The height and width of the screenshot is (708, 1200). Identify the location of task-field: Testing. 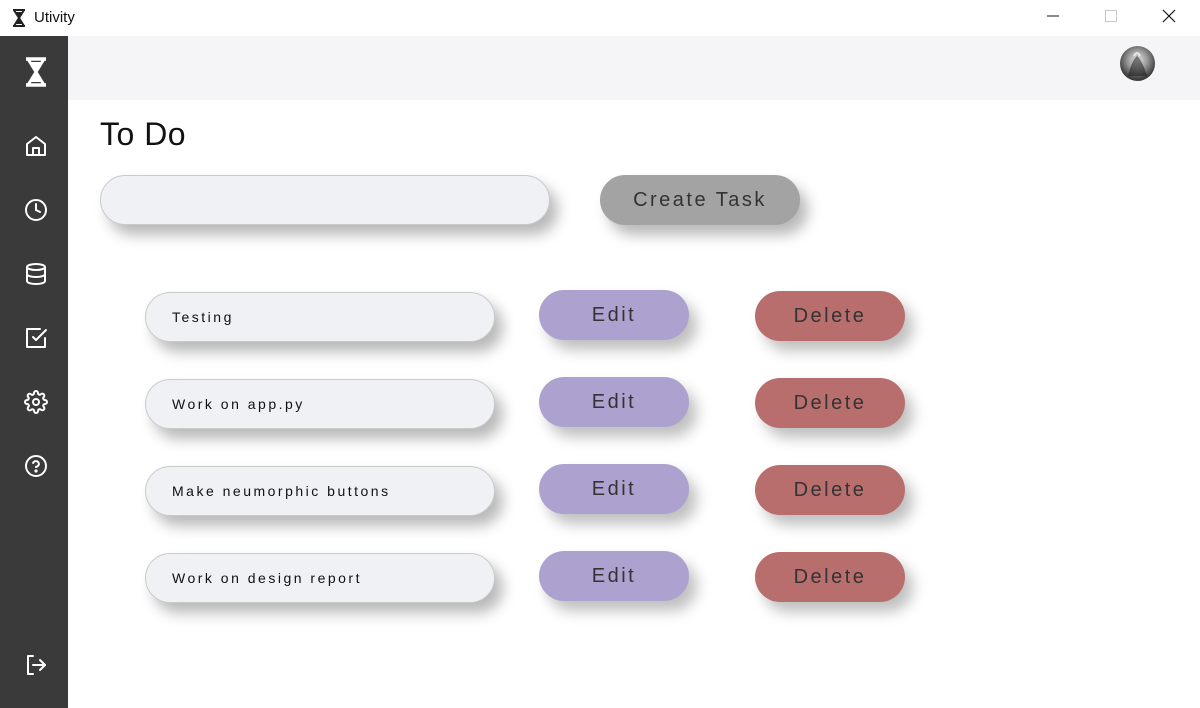
(320, 317).